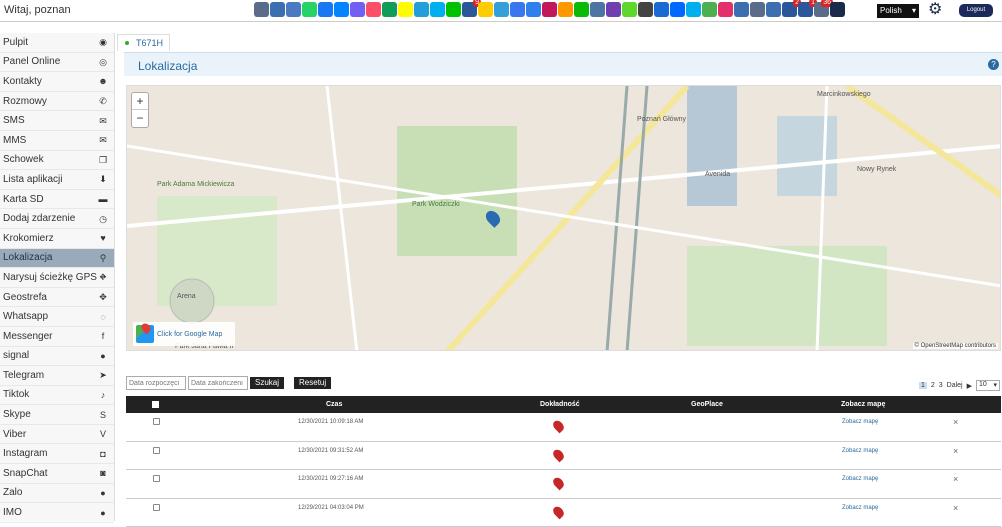 The height and width of the screenshot is (527, 1002). What do you see at coordinates (993, 64) in the screenshot?
I see `help-icon: ?` at bounding box center [993, 64].